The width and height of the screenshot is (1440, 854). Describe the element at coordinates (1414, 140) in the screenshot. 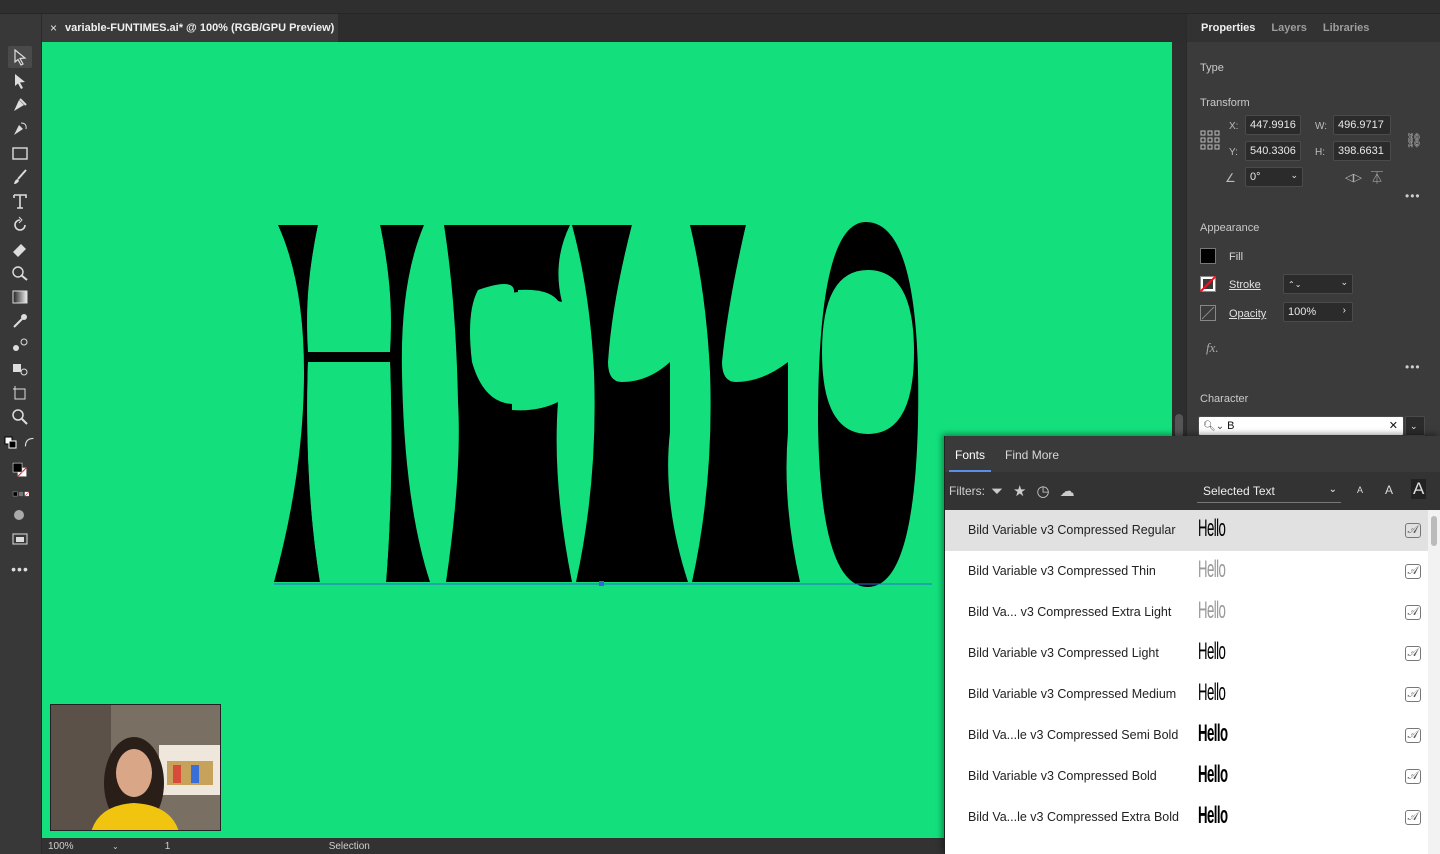

I see `constrain-proportions-icon: ⛓` at that location.